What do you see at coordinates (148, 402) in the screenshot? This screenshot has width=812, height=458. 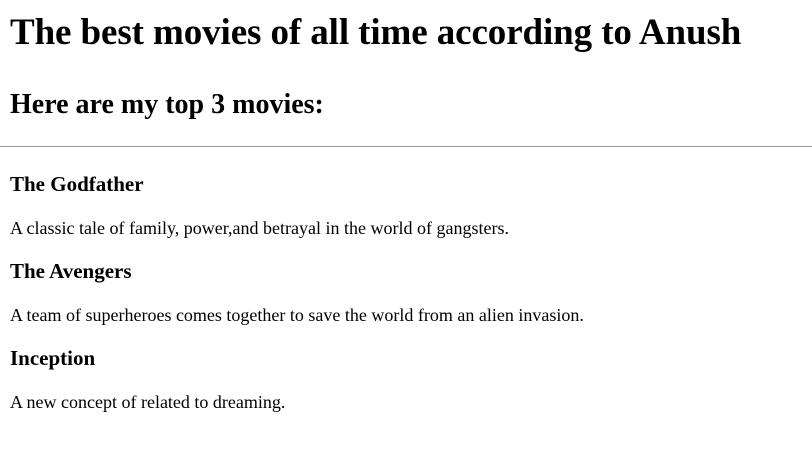 I see `movie-description: A new concept of related to dreaming.` at bounding box center [148, 402].